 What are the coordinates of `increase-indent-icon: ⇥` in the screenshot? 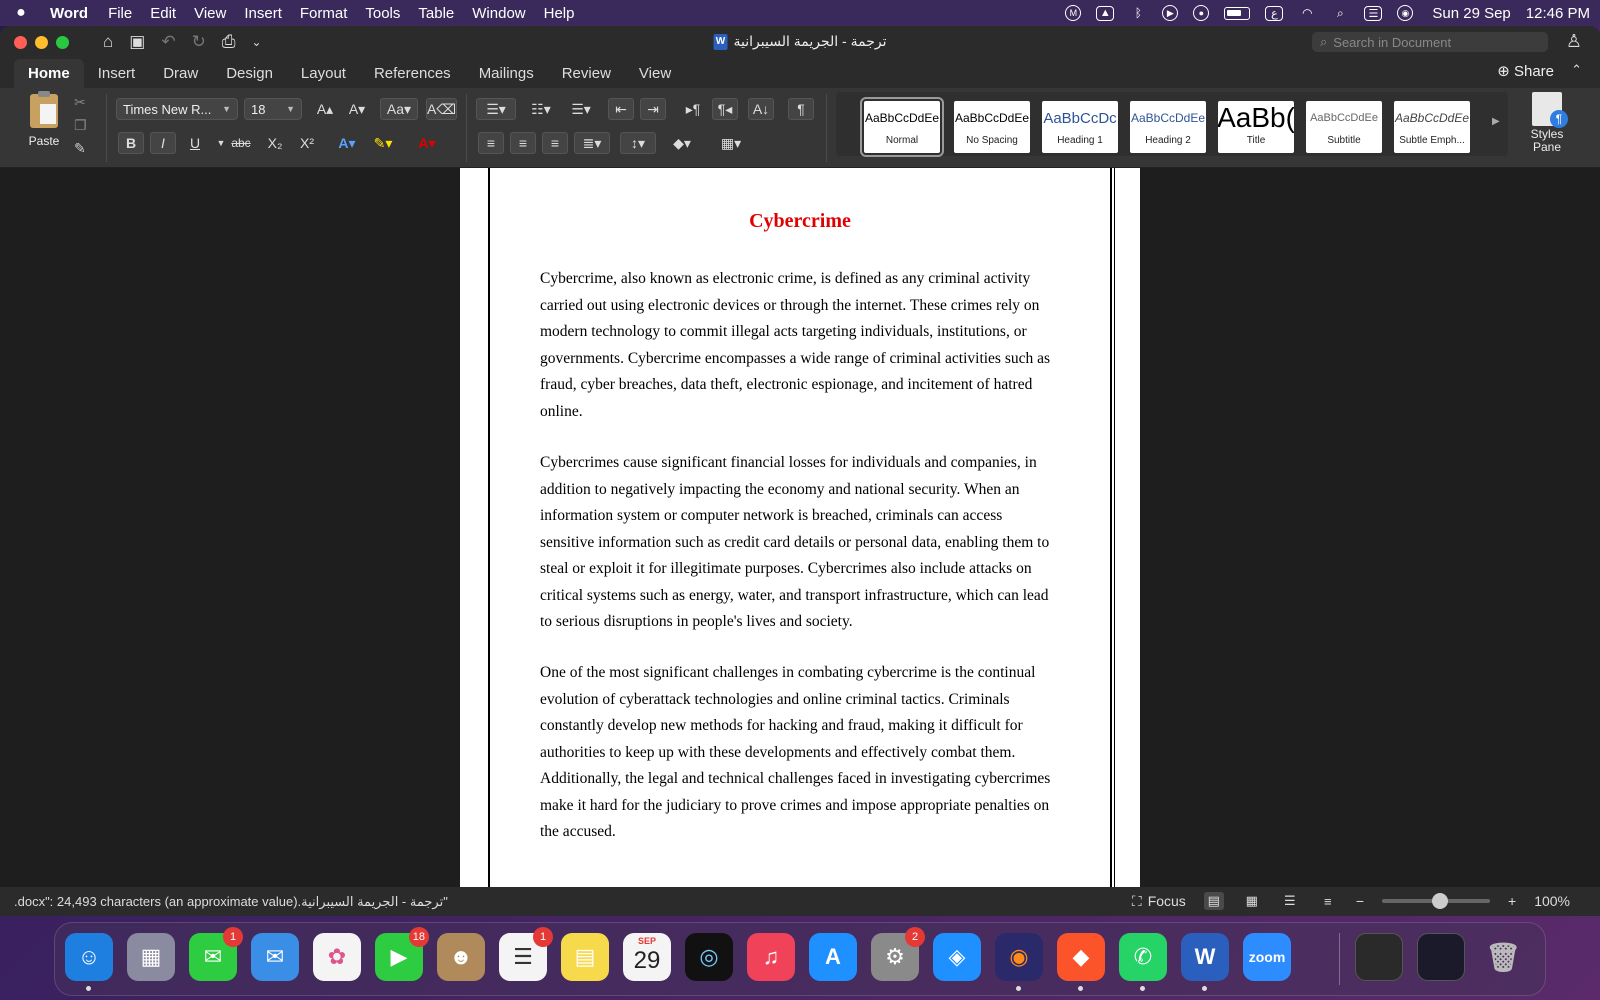 It's located at (653, 109).